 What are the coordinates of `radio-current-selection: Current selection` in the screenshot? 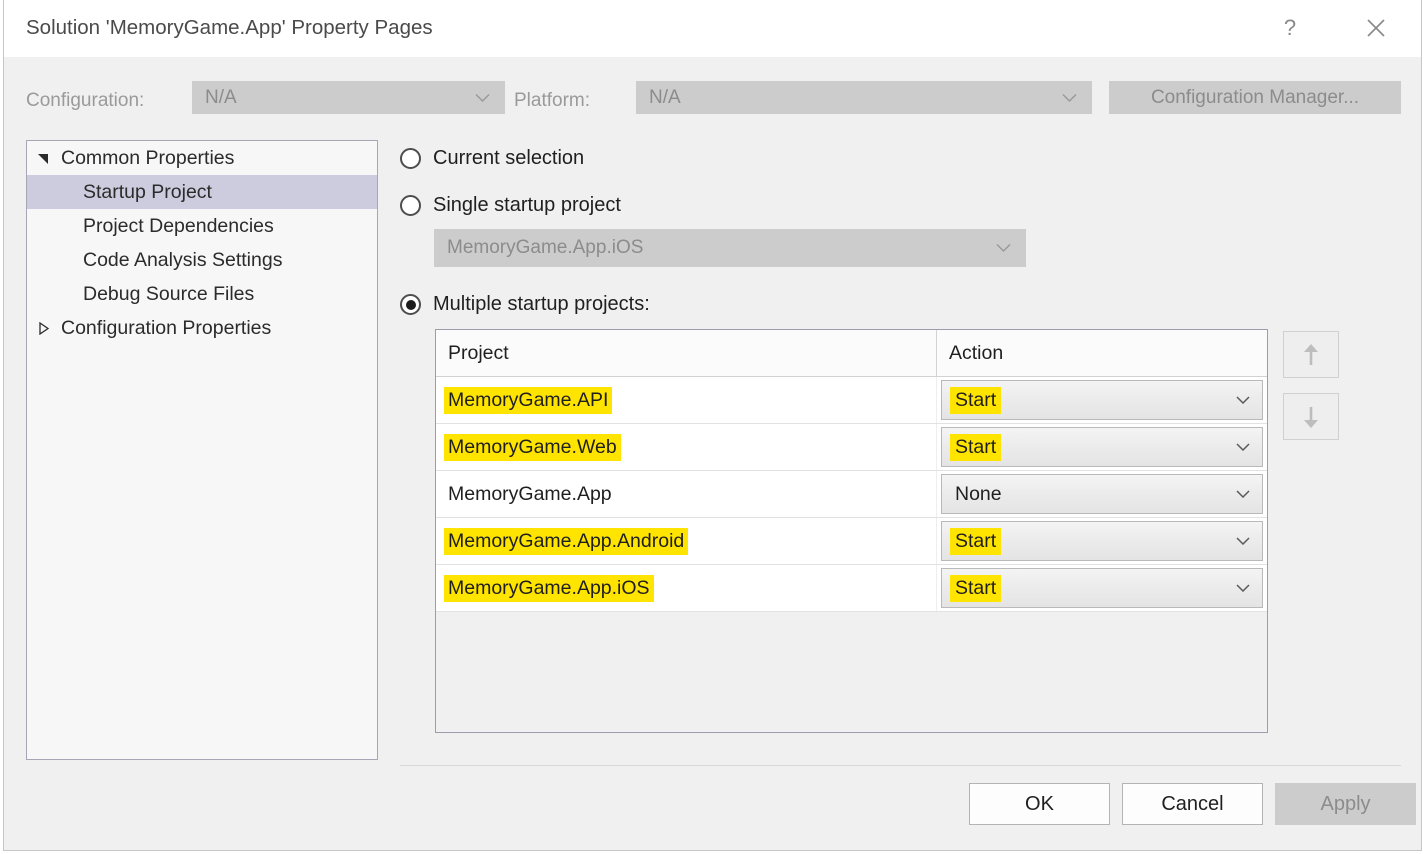 It's located at (492, 158).